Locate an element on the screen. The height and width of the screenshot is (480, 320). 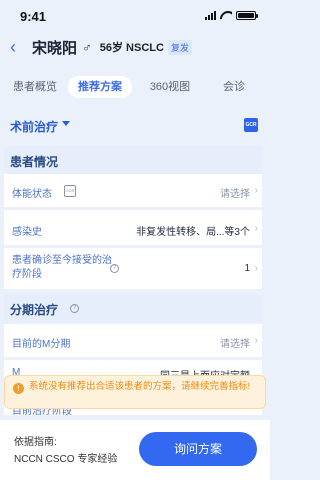
row-label: 目前的M分期 is located at coordinates (41, 344).